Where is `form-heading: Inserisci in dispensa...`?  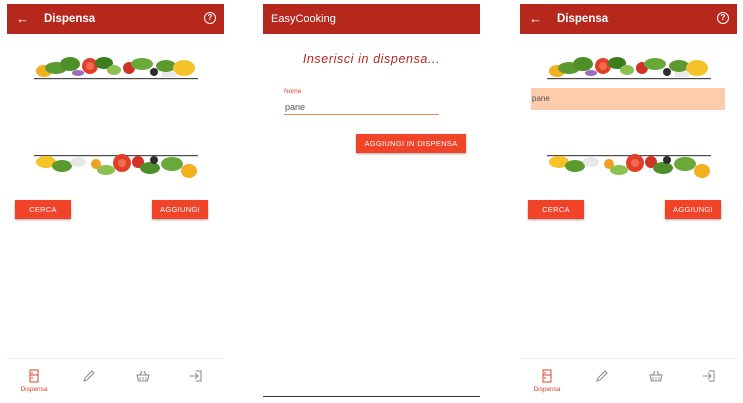 form-heading: Inserisci in dispensa... is located at coordinates (371, 59).